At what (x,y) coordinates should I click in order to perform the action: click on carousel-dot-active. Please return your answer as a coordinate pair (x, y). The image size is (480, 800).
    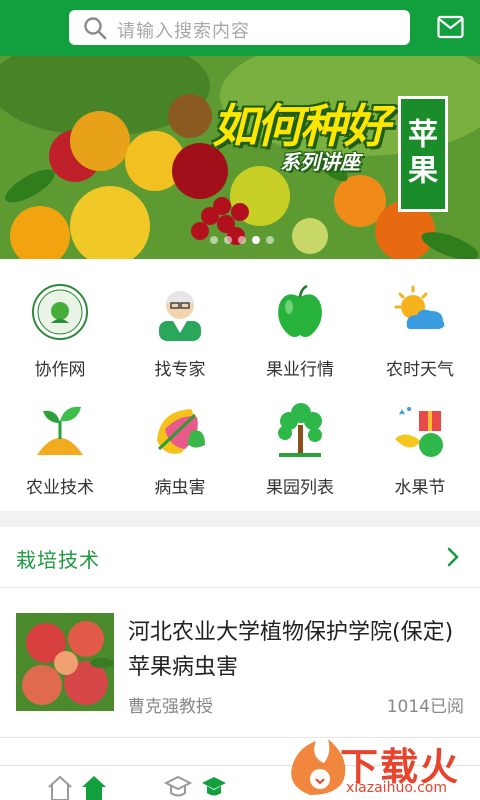
    Looking at the image, I should click on (256, 240).